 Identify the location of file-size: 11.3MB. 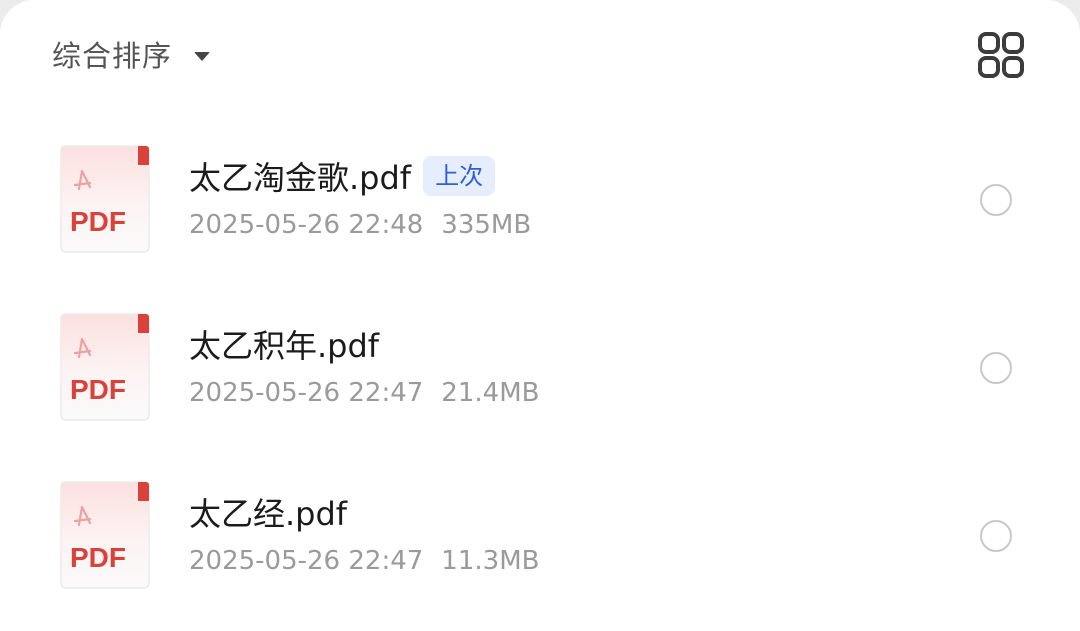
(490, 561).